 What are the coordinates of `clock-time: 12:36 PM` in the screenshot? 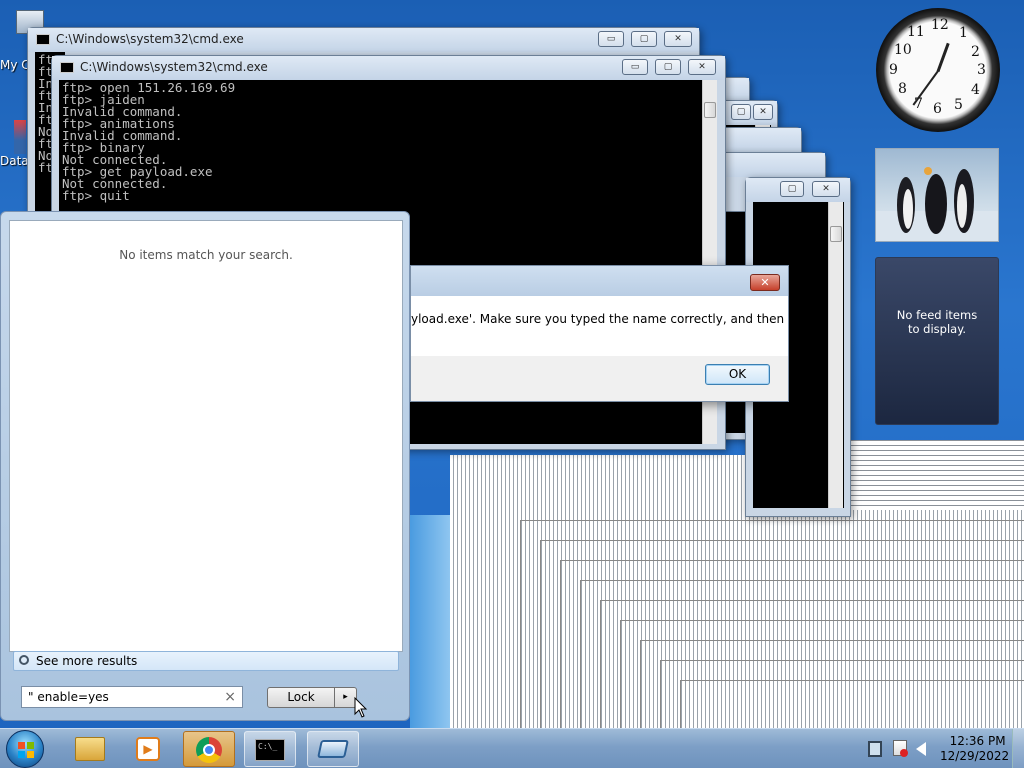 It's located at (977, 741).